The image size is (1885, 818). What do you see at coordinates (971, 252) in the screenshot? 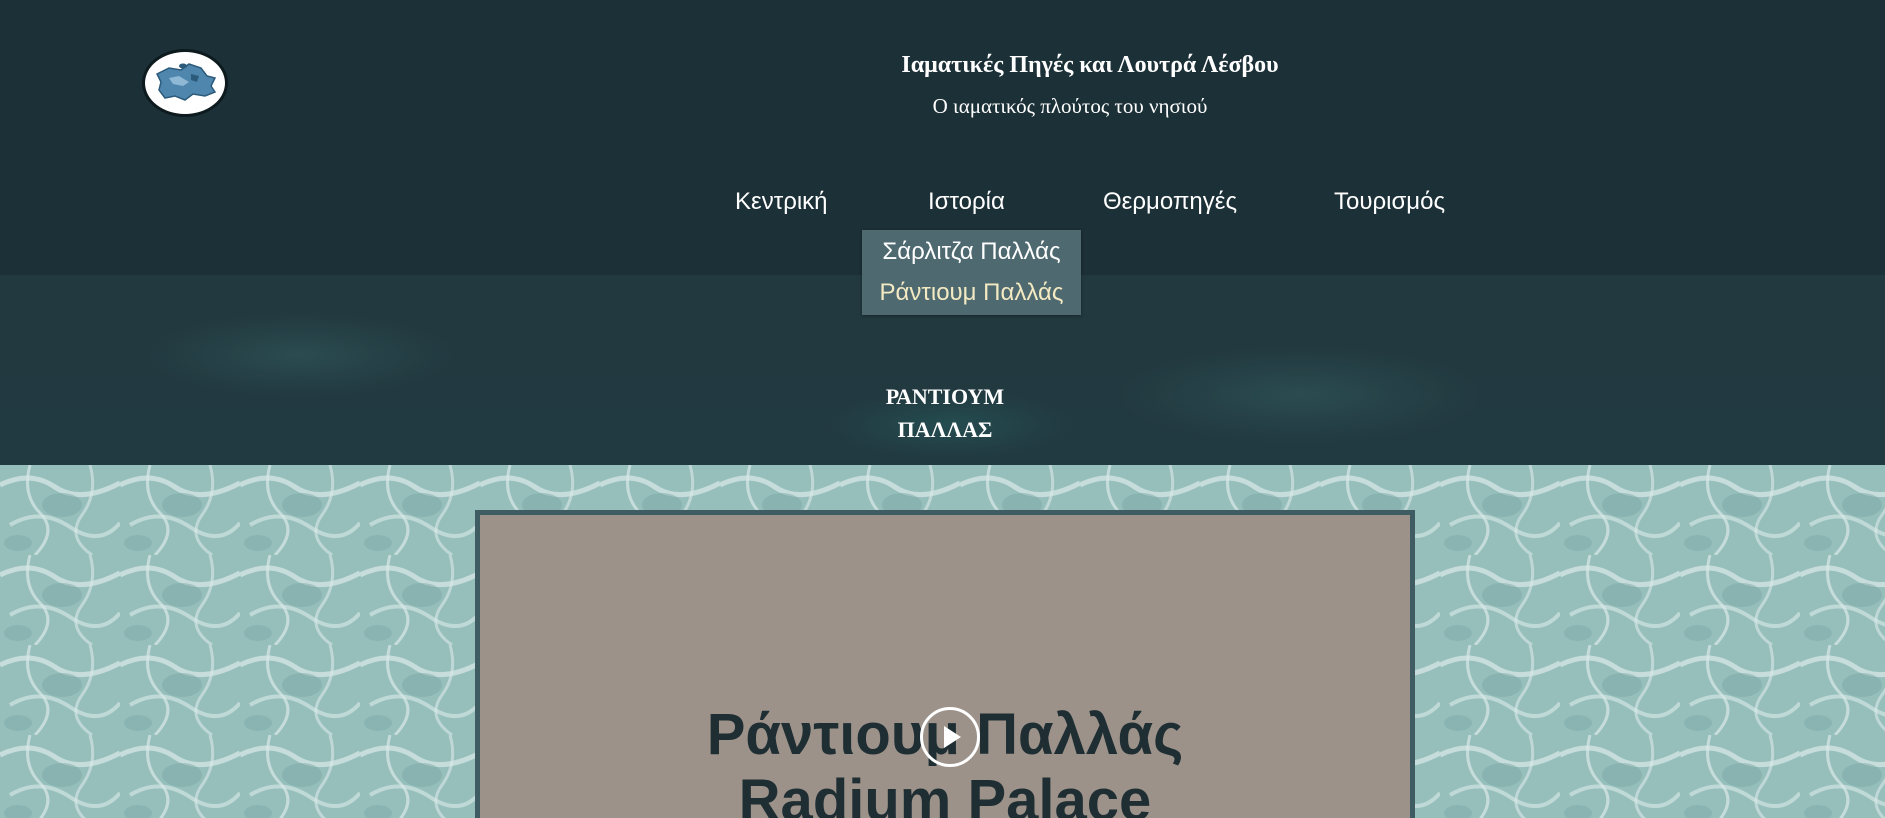
I see `dropdown-item-sarlitza-palace: Σάρλιτζα Παλλάς` at bounding box center [971, 252].